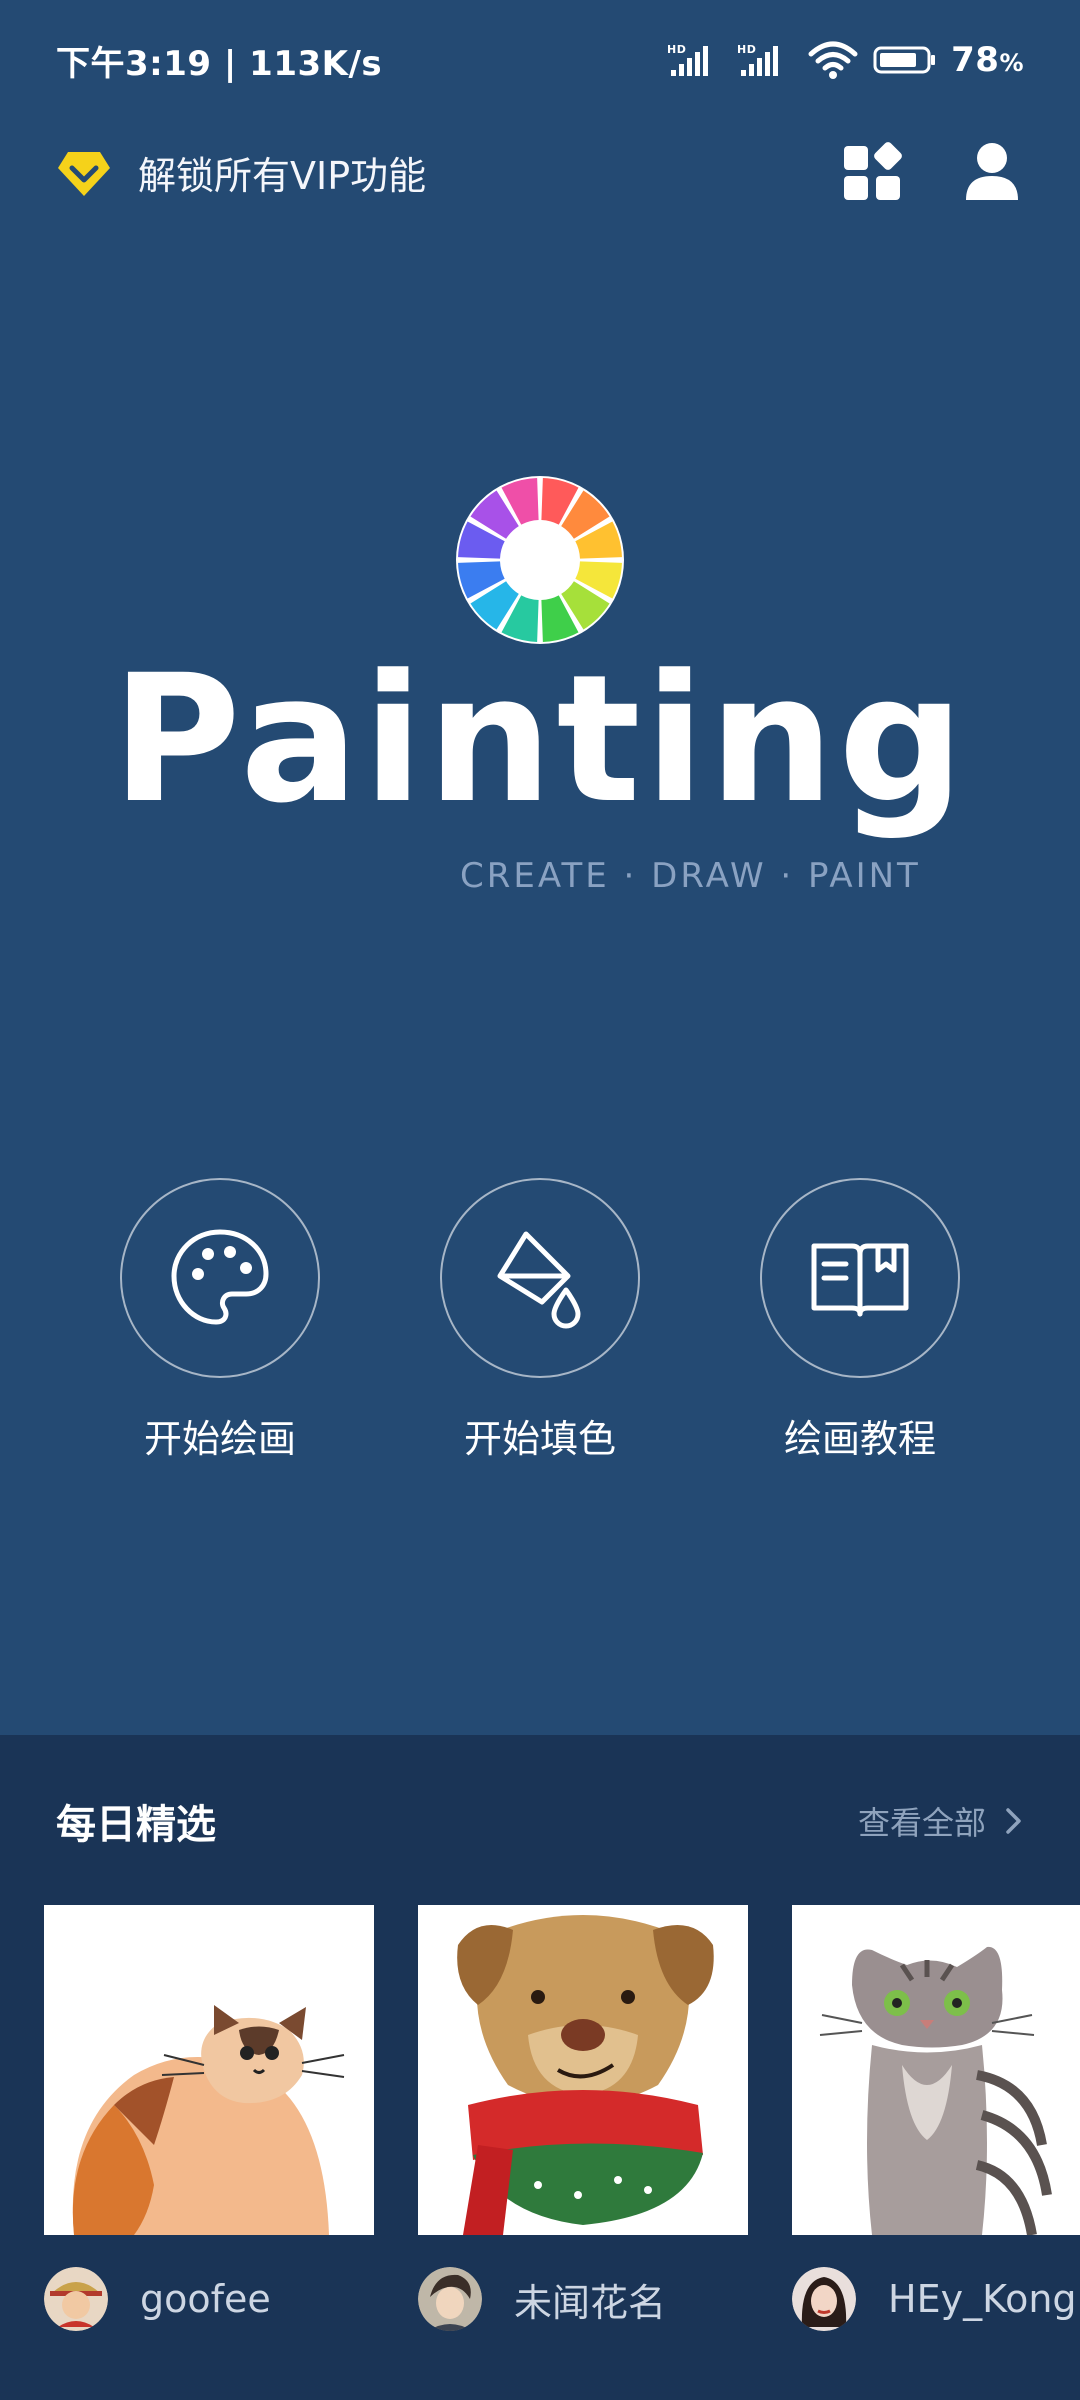 This screenshot has height=2400, width=1080. I want to click on paint-bucket-icon, so click(539, 1280).